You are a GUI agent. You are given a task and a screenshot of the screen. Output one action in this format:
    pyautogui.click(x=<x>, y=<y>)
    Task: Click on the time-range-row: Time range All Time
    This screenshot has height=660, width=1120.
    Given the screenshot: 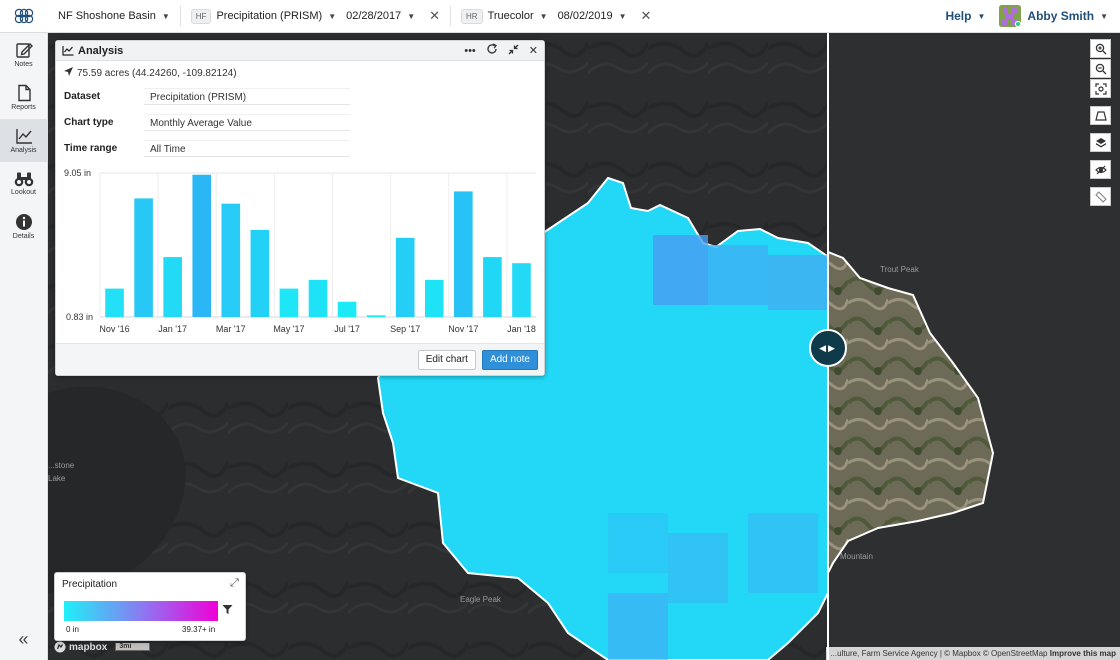 What is the action you would take?
    pyautogui.click(x=300, y=148)
    